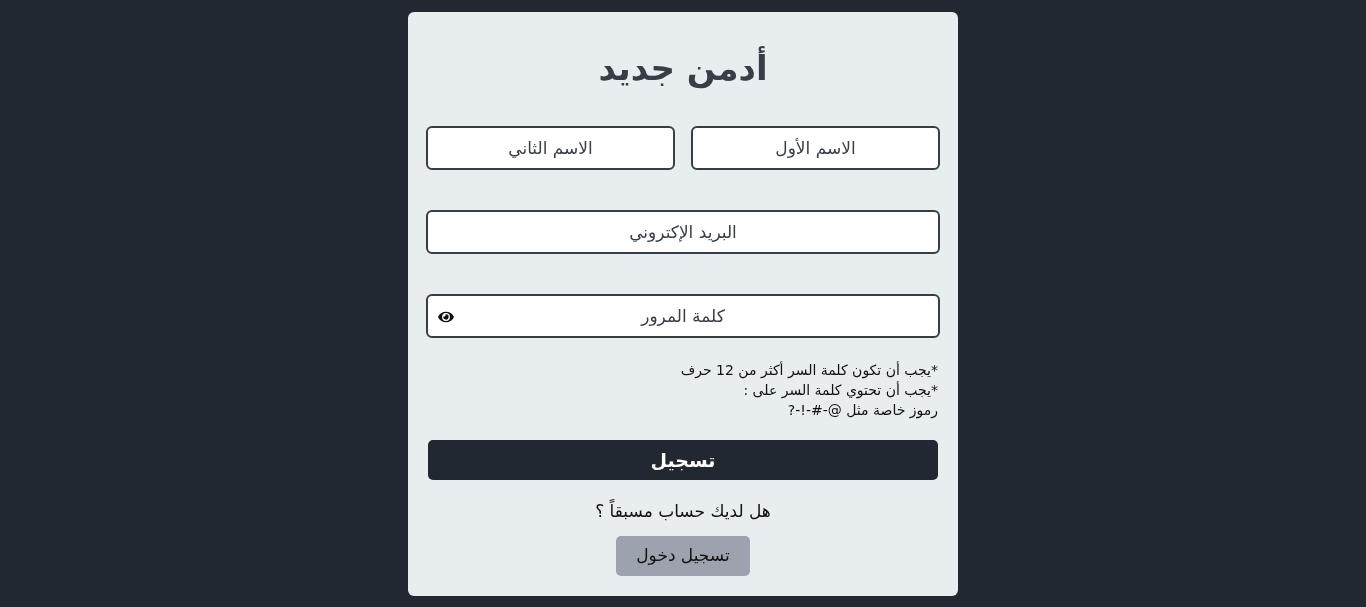  What do you see at coordinates (809, 370) in the screenshot?
I see `password-hint: *يجب أن تكون كلمة السر أكثر من 12 حرف` at bounding box center [809, 370].